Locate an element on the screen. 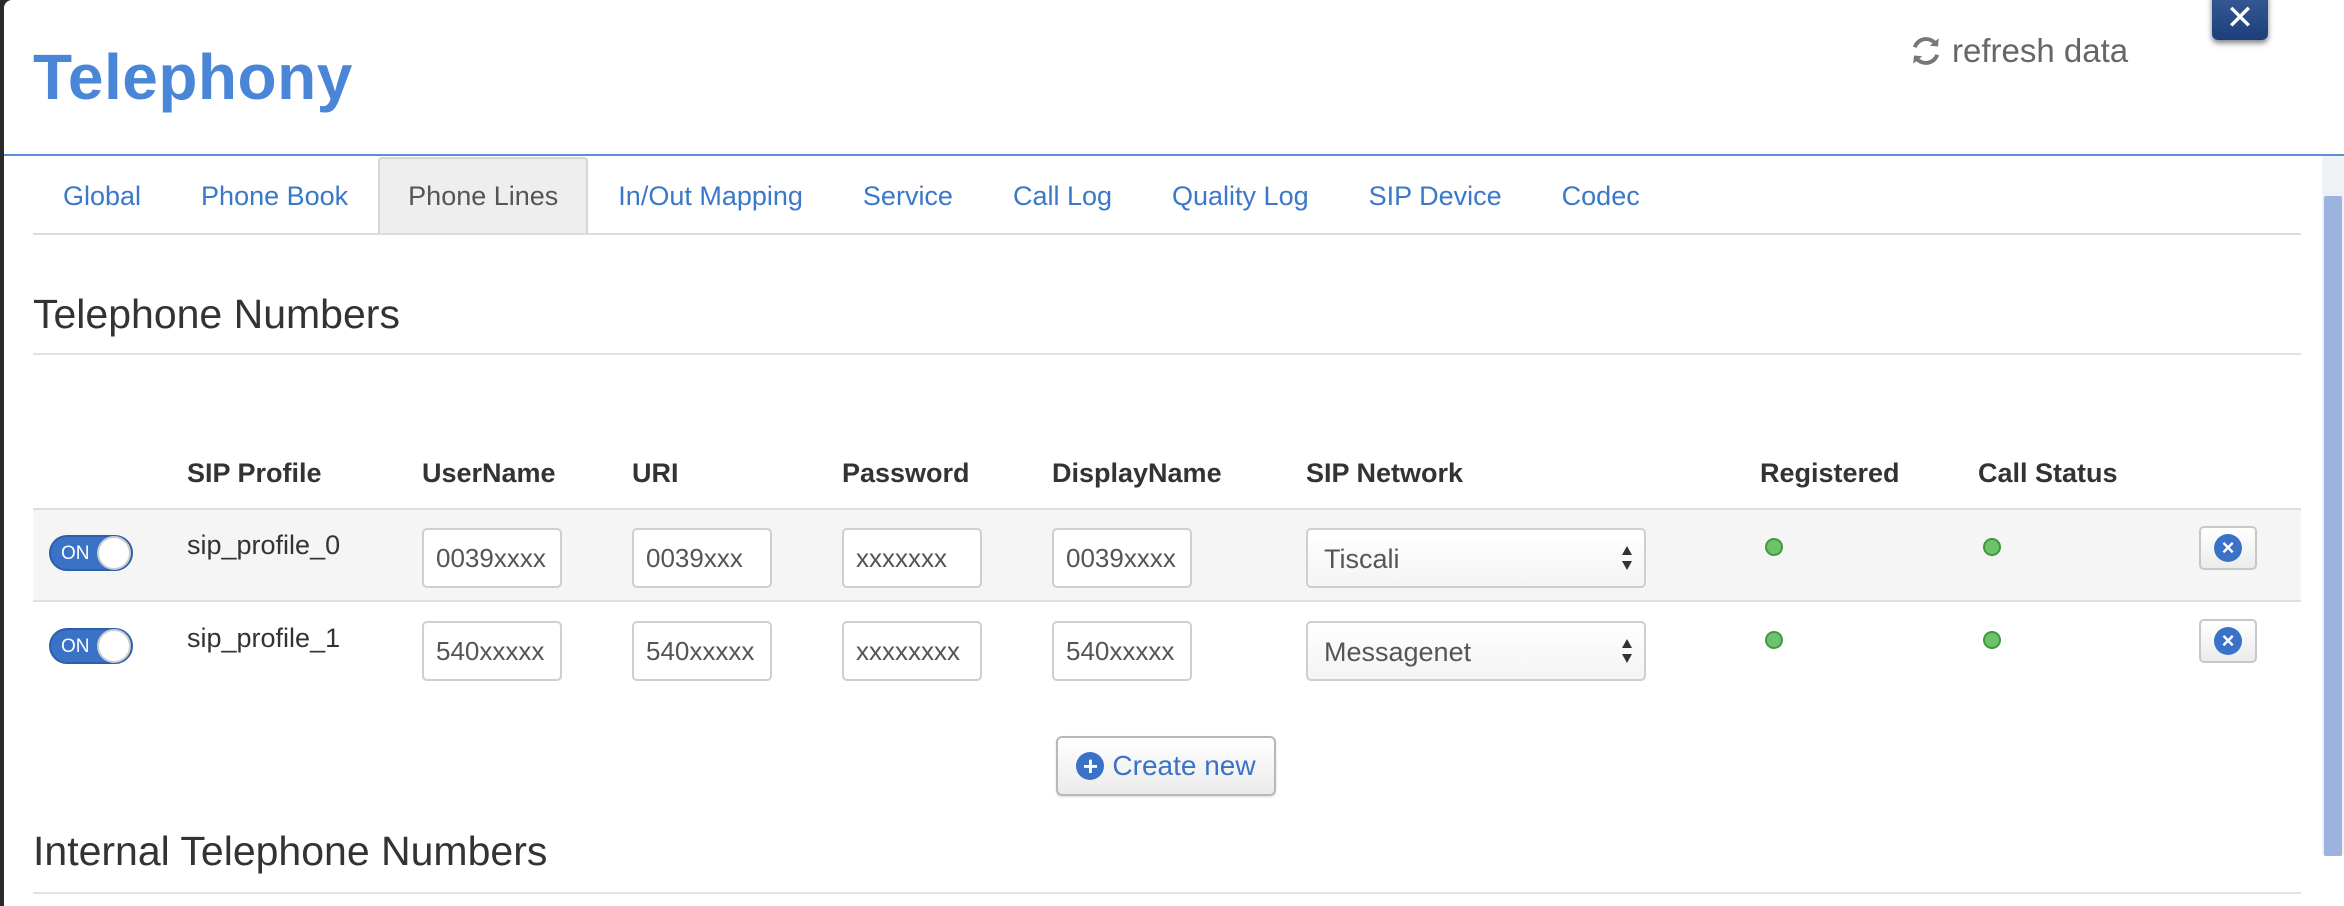 This screenshot has height=906, width=2344. column-header-registered: Registered is located at coordinates (1830, 473).